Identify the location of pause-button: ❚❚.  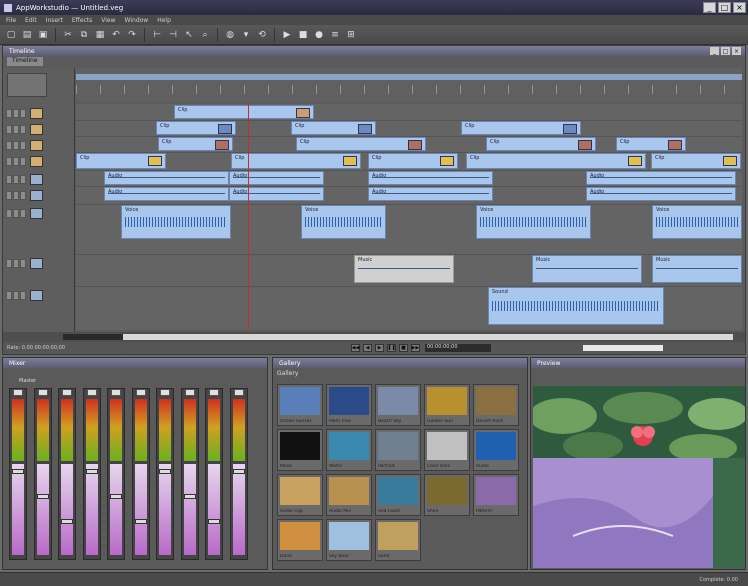
(391, 348).